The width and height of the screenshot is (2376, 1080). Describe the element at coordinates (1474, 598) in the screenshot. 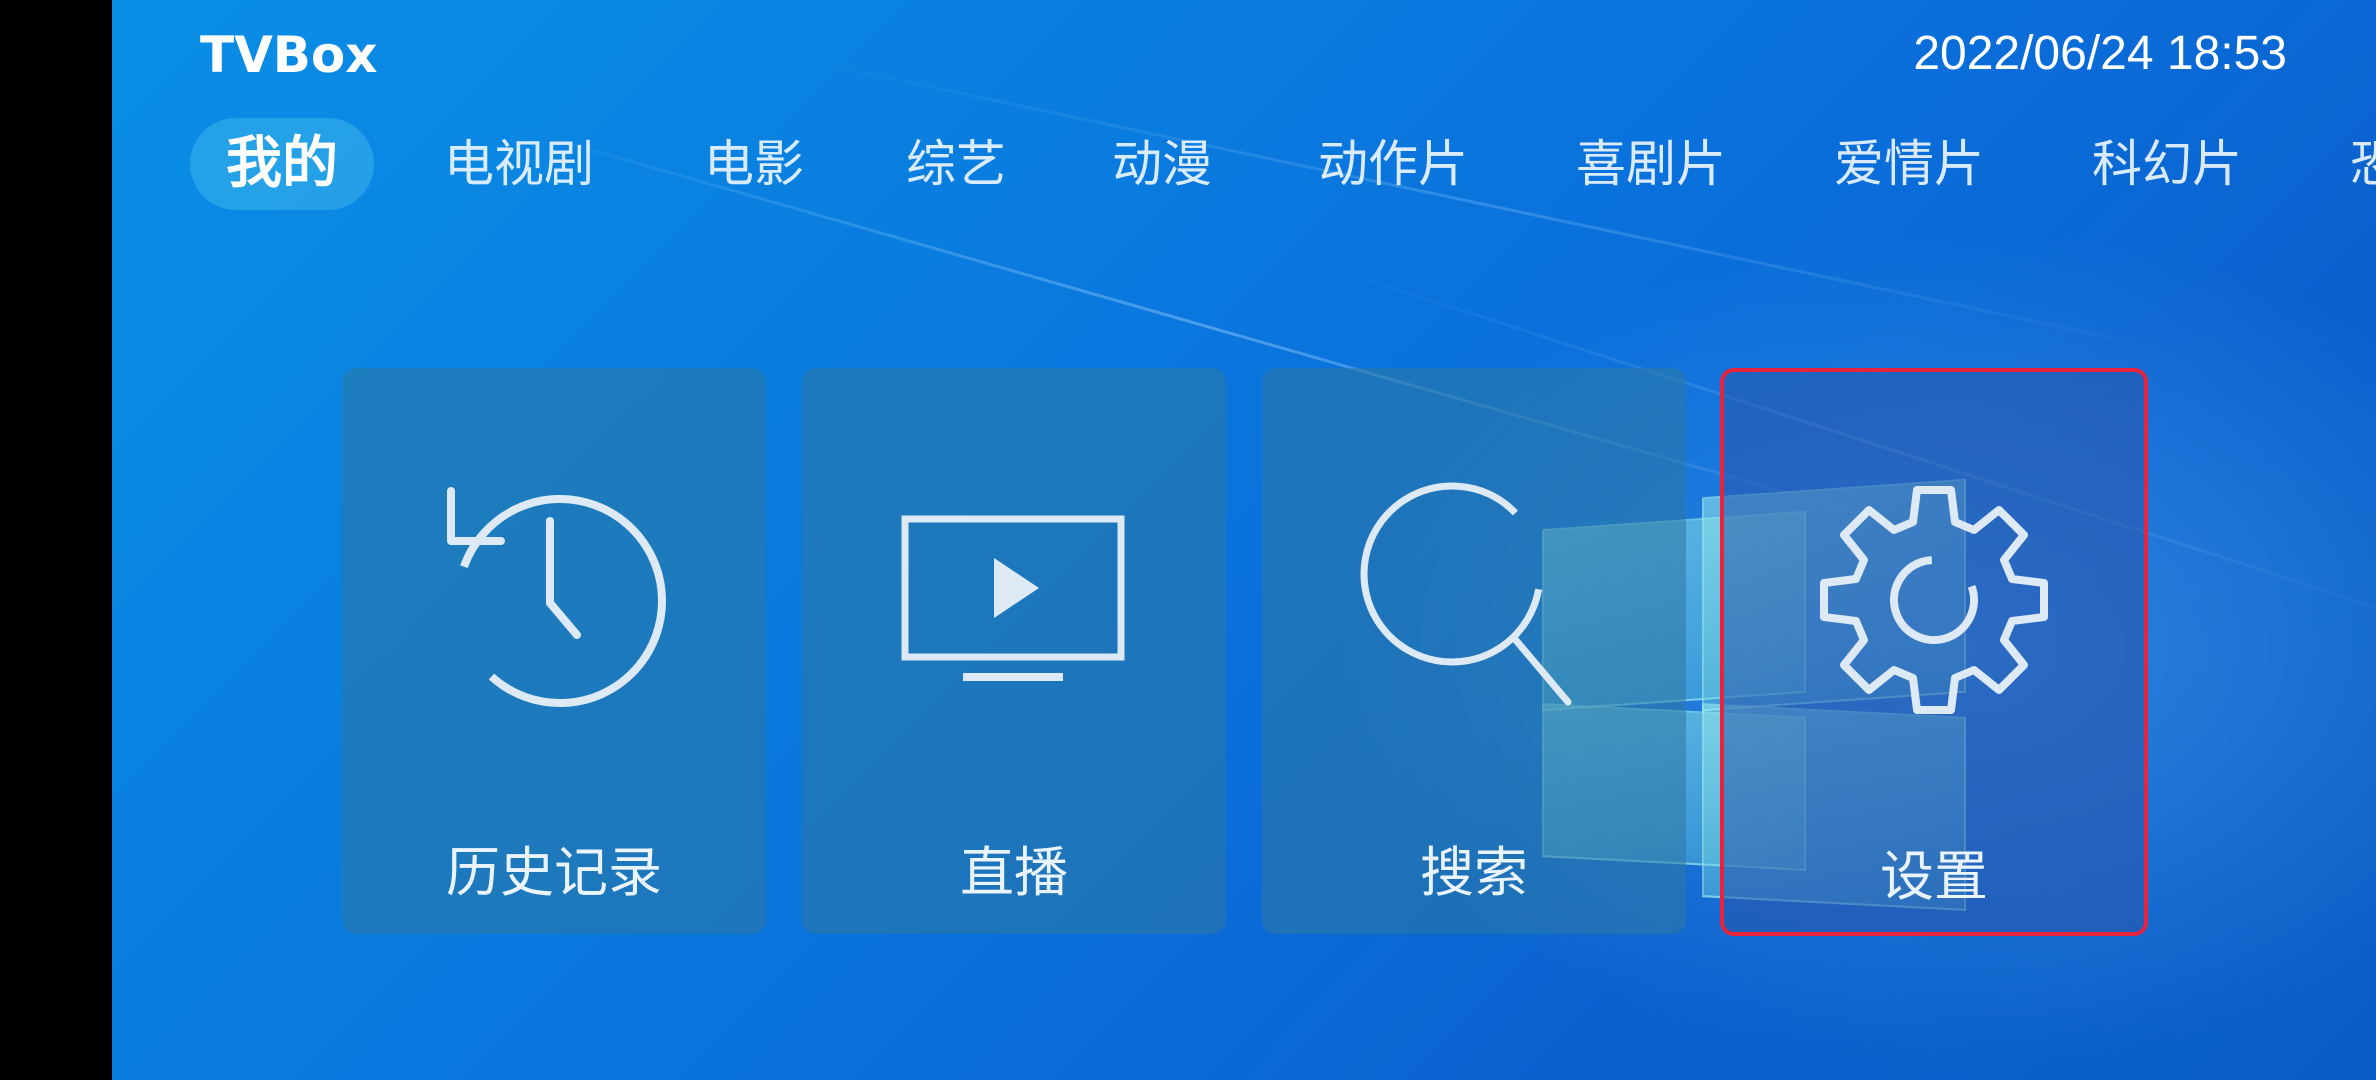

I see `search-icon` at that location.